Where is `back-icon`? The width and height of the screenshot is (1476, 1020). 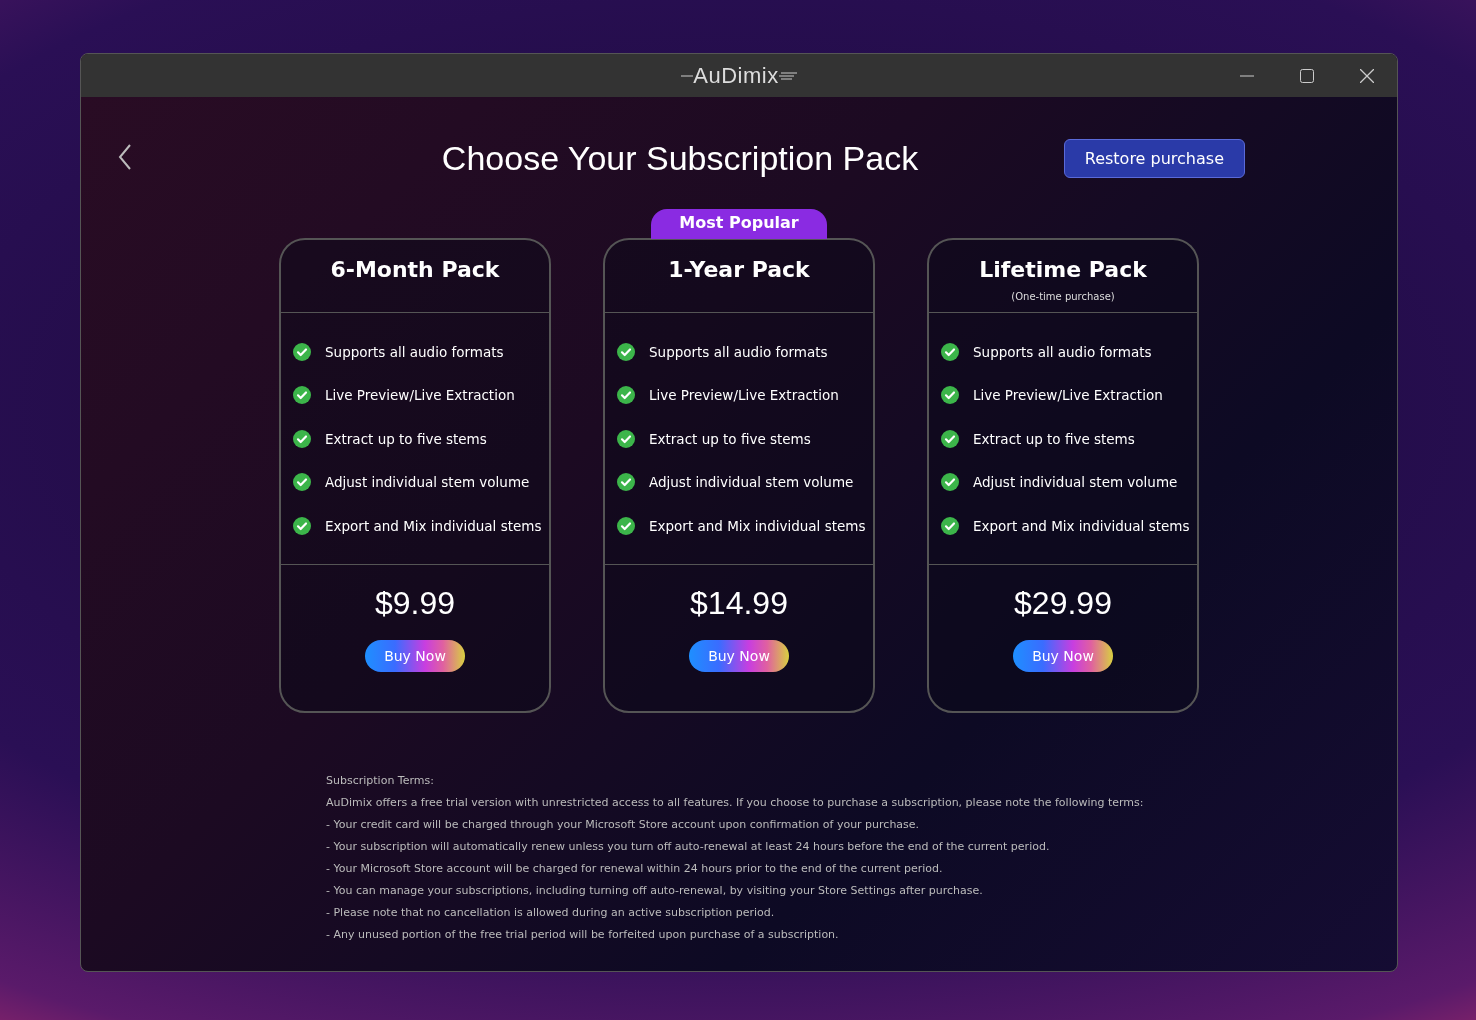
back-icon is located at coordinates (125, 156).